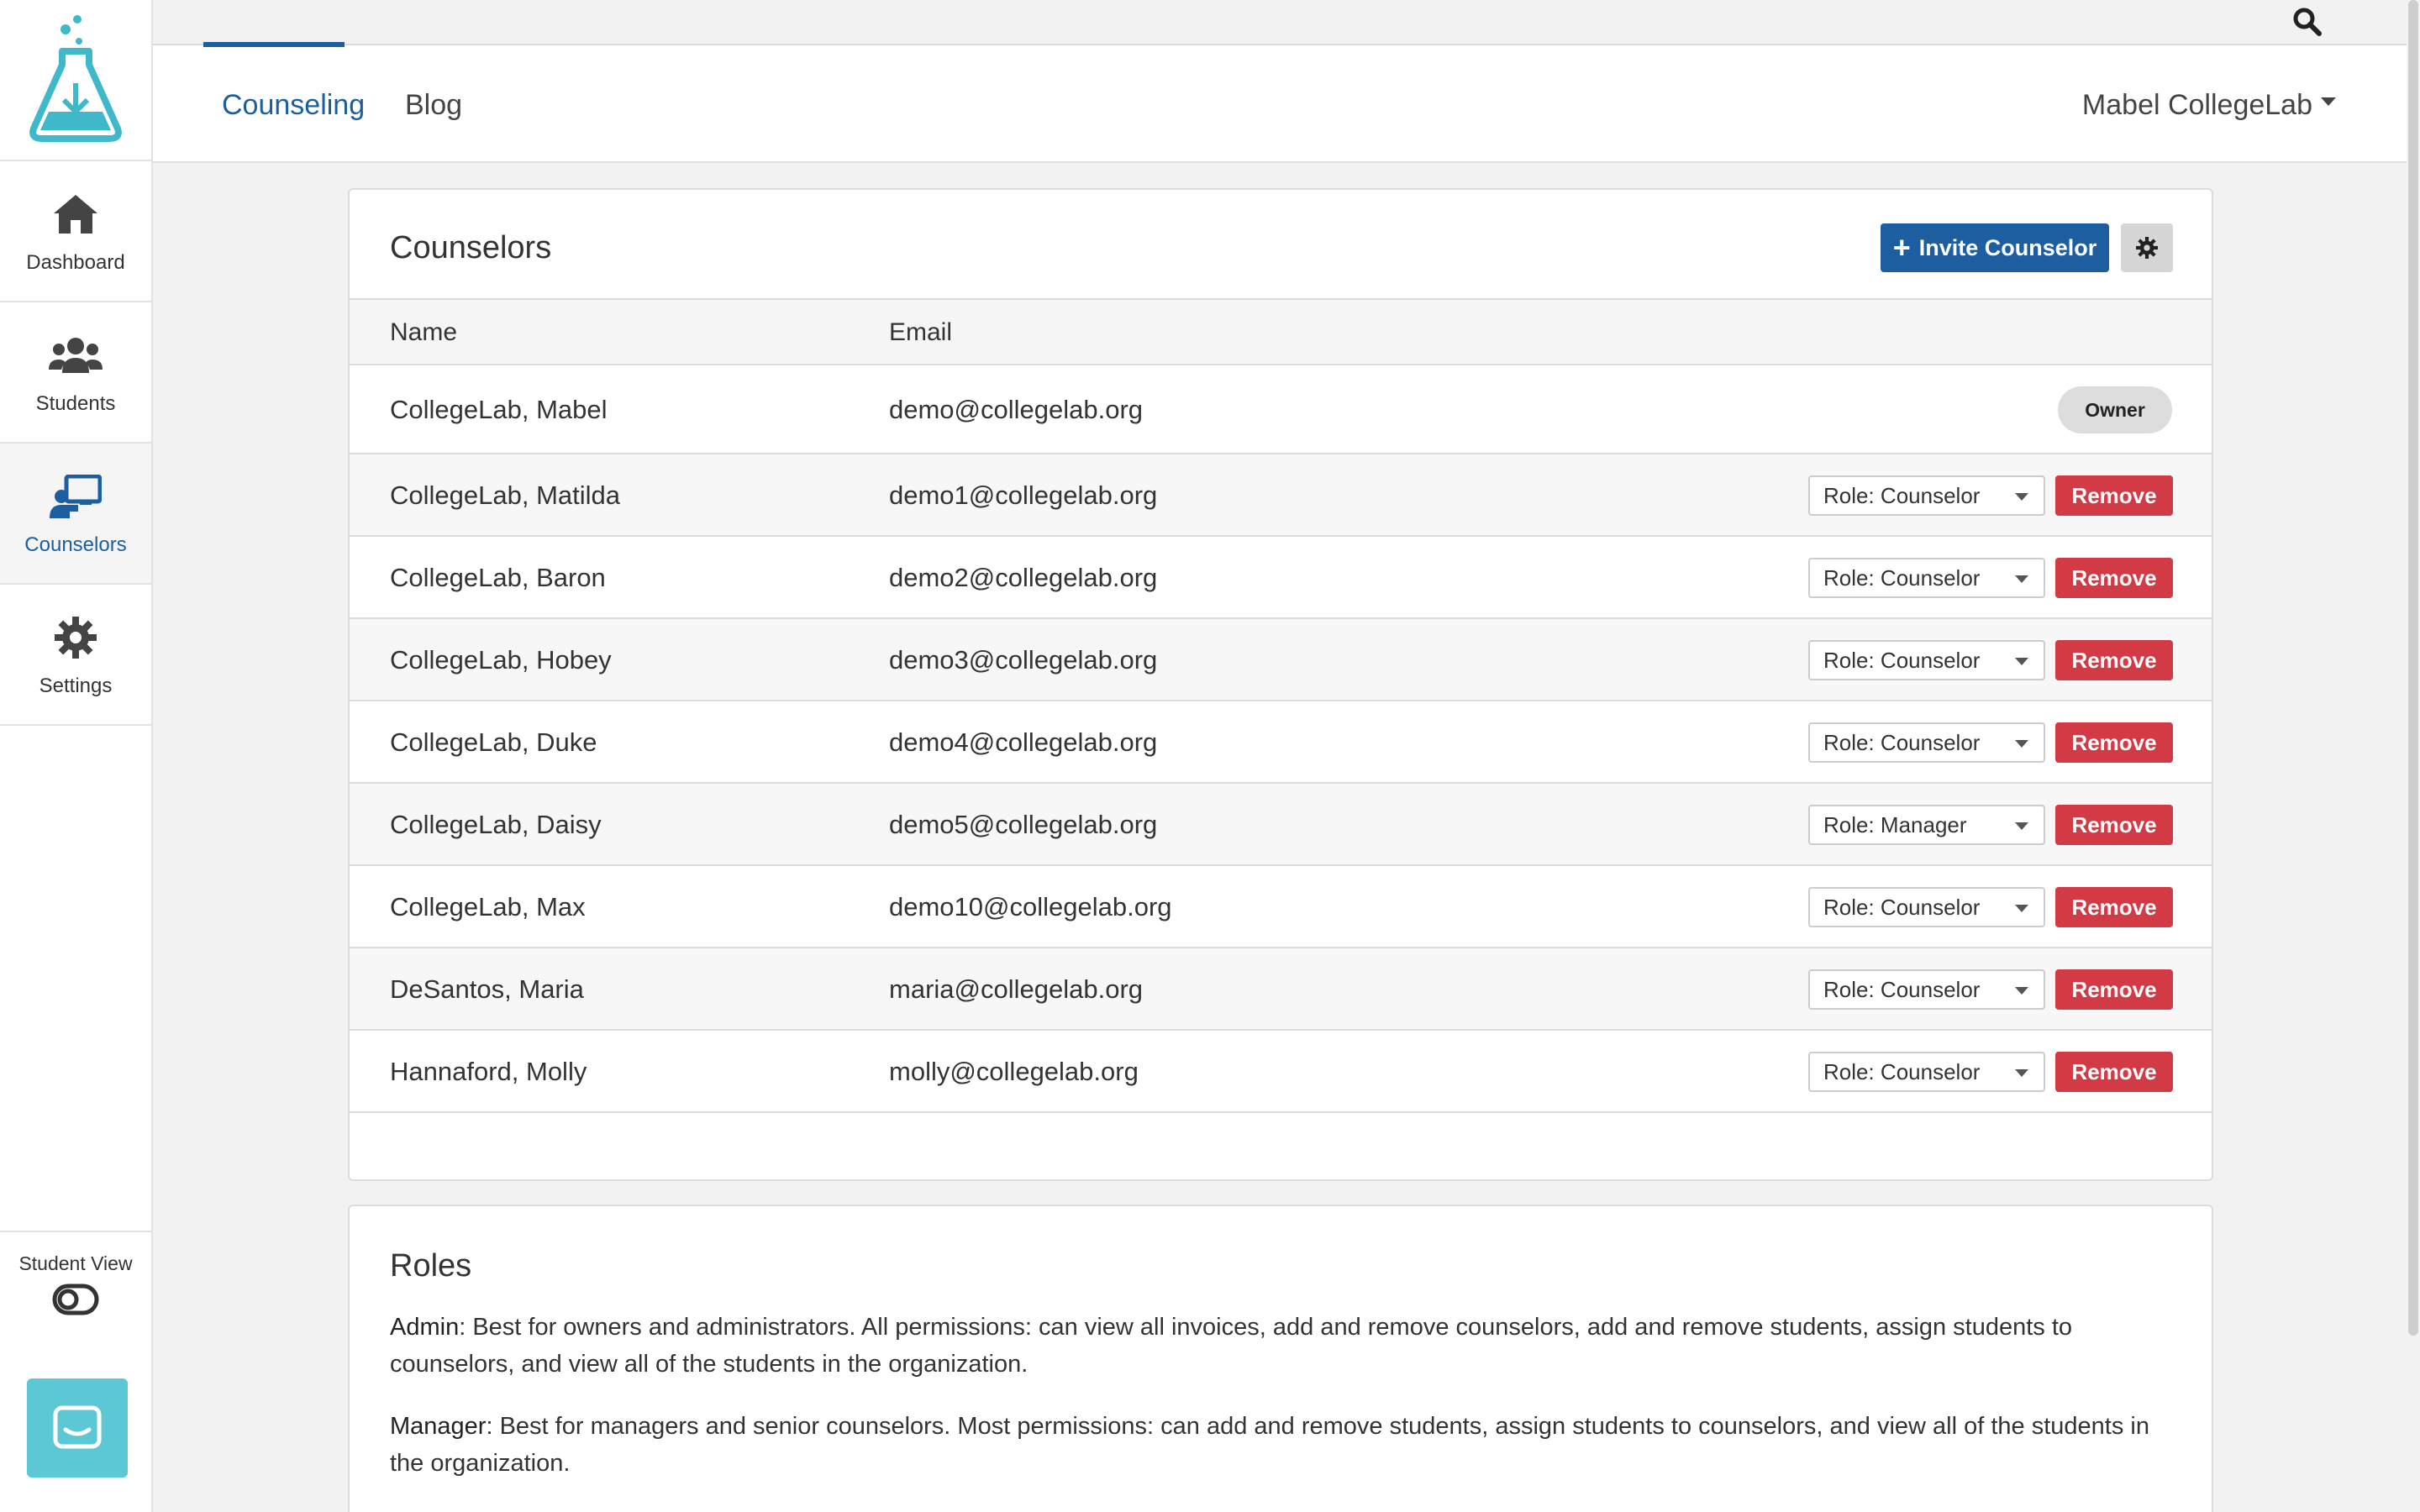 The height and width of the screenshot is (1512, 2420). I want to click on counselor-name: CollegeLab, Daisy, so click(496, 824).